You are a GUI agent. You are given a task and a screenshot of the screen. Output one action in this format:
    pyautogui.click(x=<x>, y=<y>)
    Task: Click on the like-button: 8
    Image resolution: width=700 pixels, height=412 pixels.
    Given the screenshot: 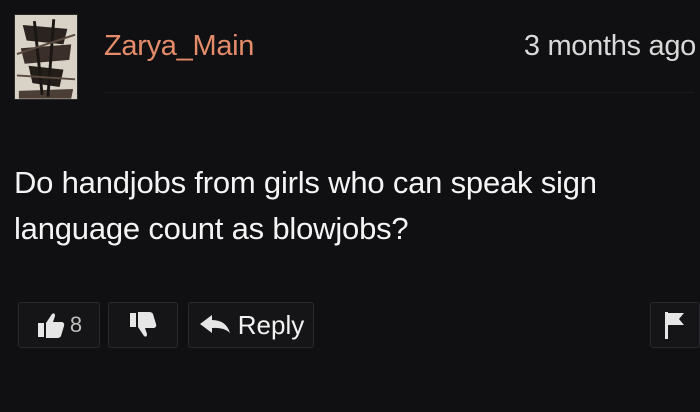 What is the action you would take?
    pyautogui.click(x=59, y=325)
    